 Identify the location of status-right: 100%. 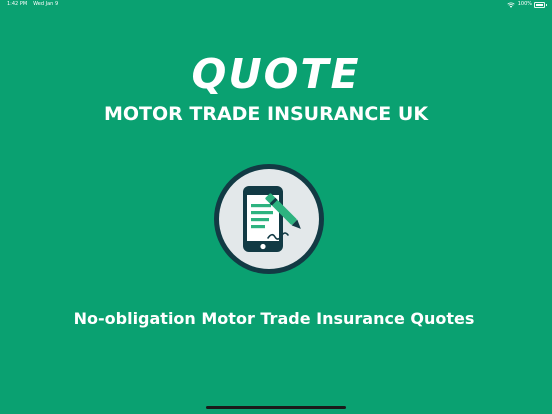
(527, 4).